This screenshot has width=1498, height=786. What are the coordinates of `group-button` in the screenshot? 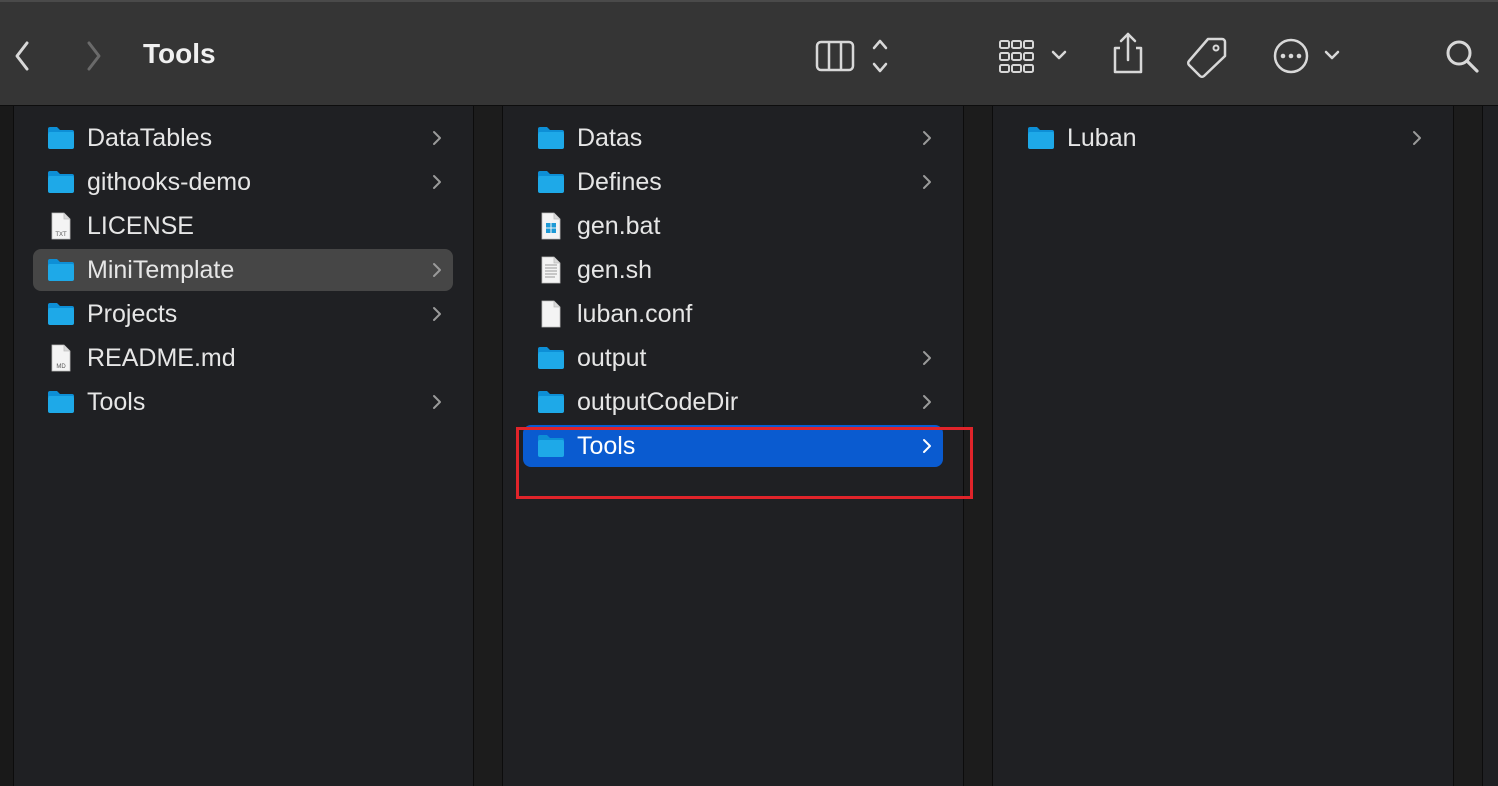 It's located at (1034, 56).